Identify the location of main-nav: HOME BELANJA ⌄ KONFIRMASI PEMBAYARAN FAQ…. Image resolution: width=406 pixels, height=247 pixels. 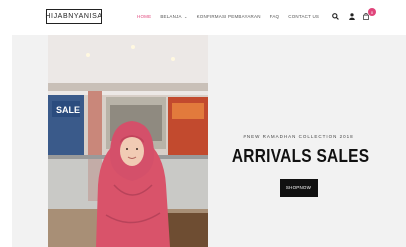
(228, 16).